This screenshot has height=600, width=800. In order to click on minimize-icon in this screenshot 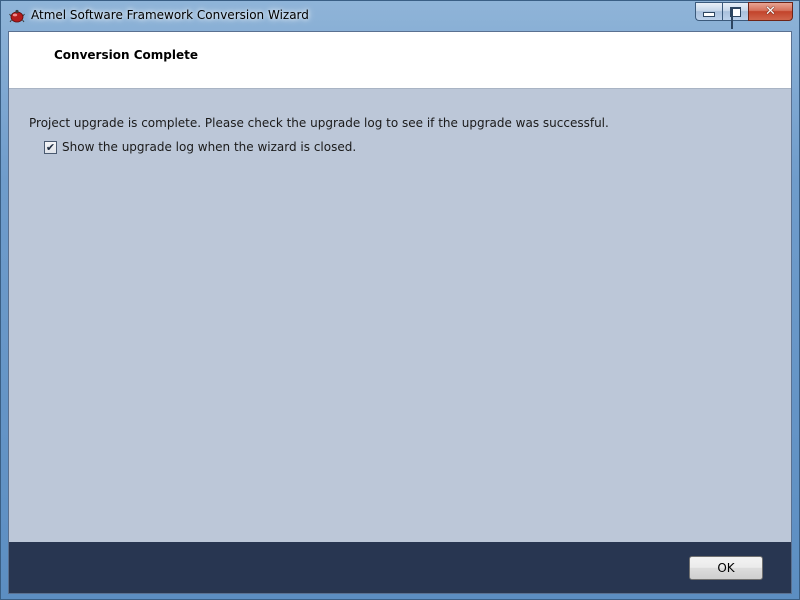, I will do `click(709, 14)`.